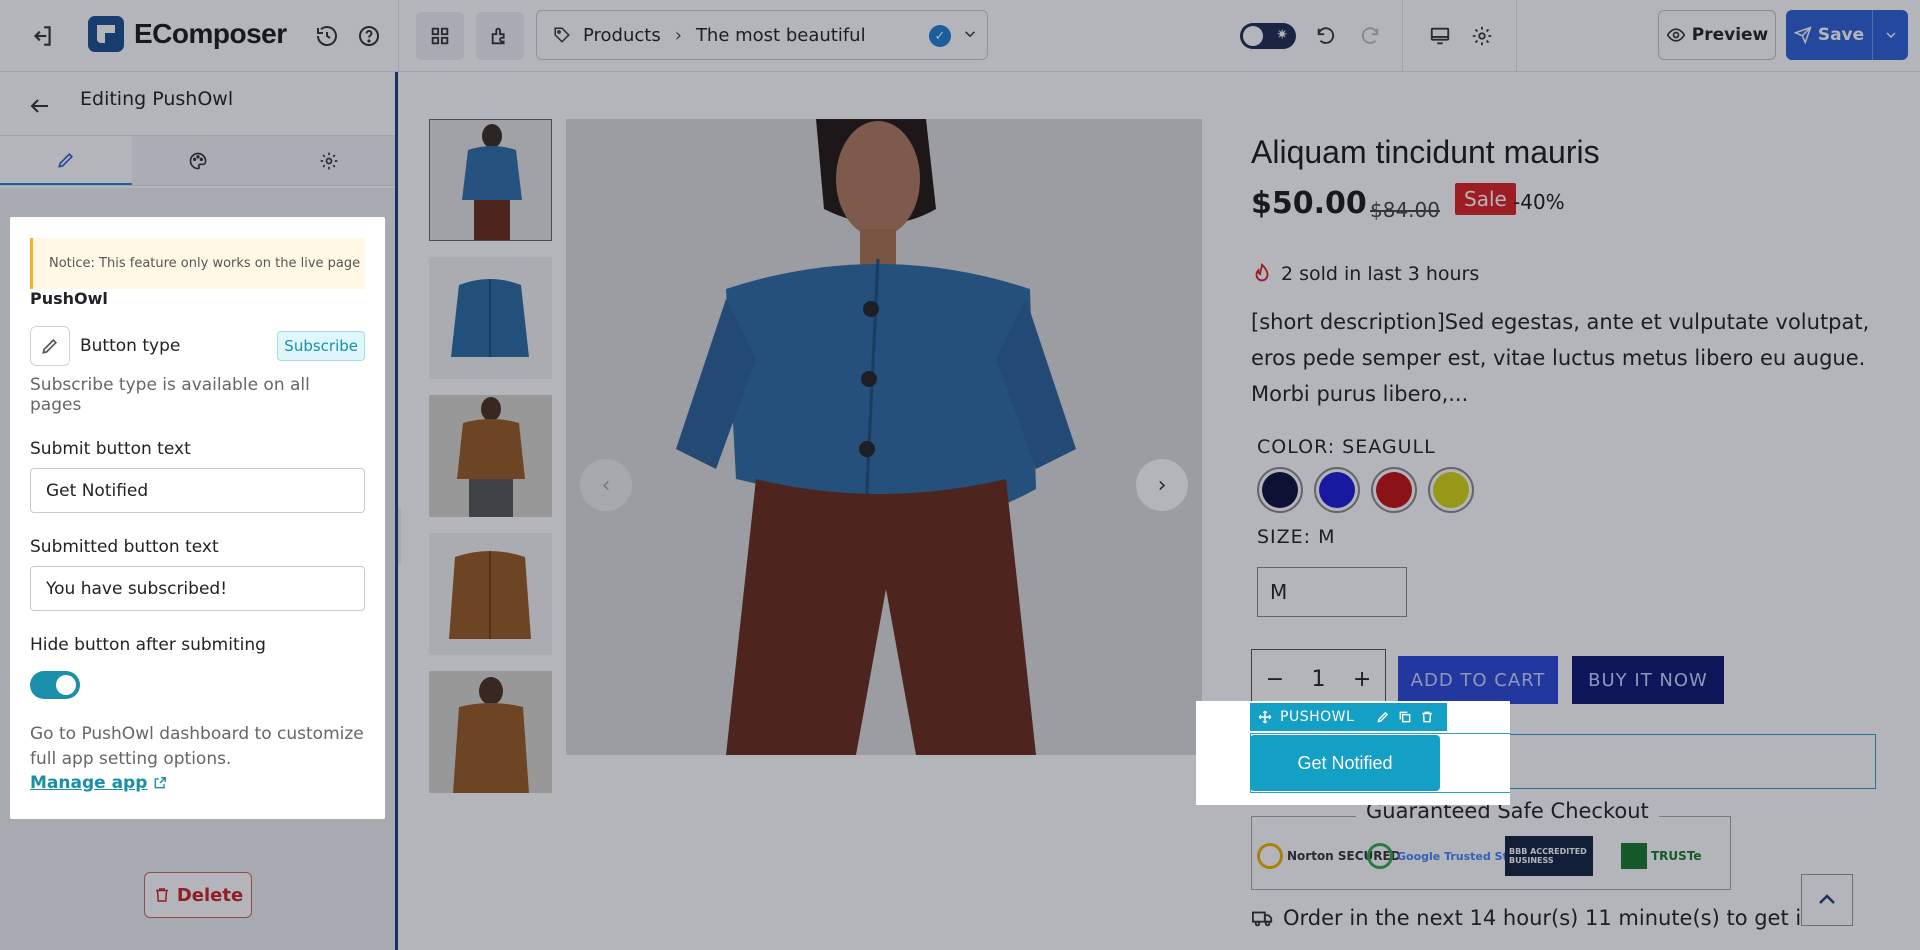  What do you see at coordinates (1345, 763) in the screenshot?
I see `get-notified-button: Get Notified` at bounding box center [1345, 763].